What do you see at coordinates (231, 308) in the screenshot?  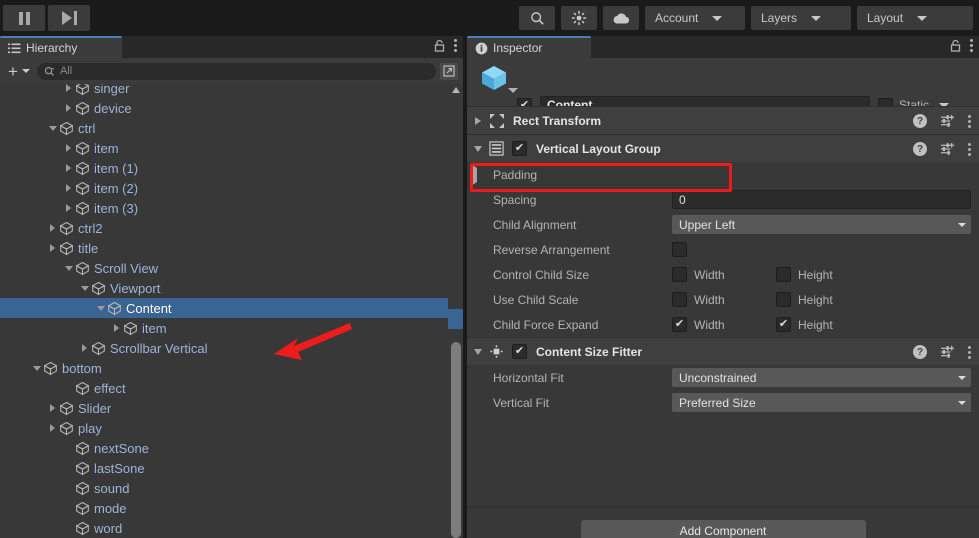 I see `hierarchy-item-content: Content` at bounding box center [231, 308].